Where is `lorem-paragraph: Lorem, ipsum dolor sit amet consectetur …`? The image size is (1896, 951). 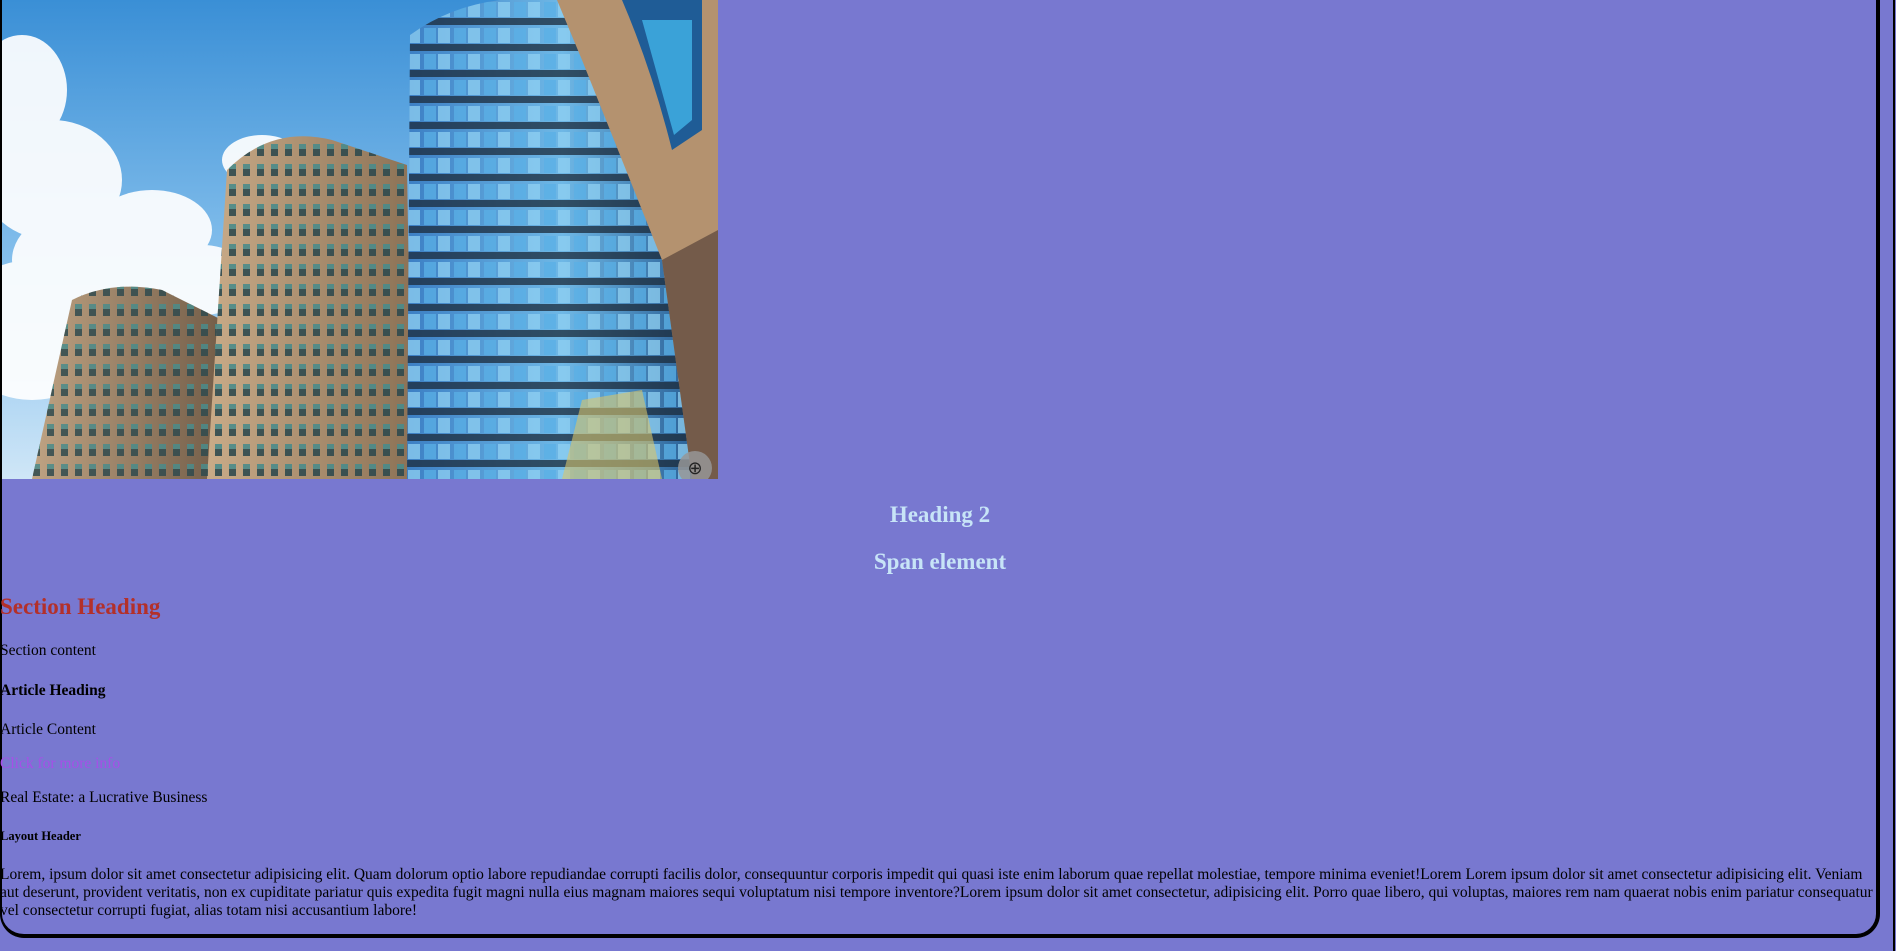 lorem-paragraph: Lorem, ipsum dolor sit amet consectetur … is located at coordinates (936, 892).